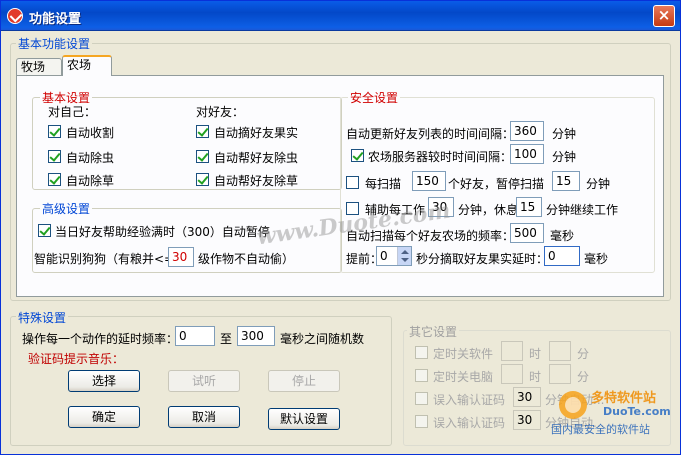  Describe the element at coordinates (512, 351) in the screenshot. I see `timer-close-app-hour` at that location.